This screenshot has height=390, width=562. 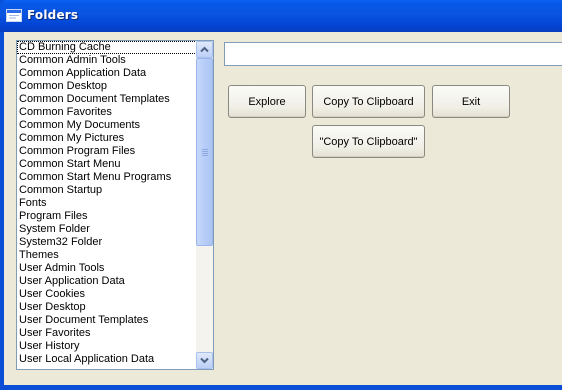 What do you see at coordinates (471, 101) in the screenshot?
I see `exit-button: Exit` at bounding box center [471, 101].